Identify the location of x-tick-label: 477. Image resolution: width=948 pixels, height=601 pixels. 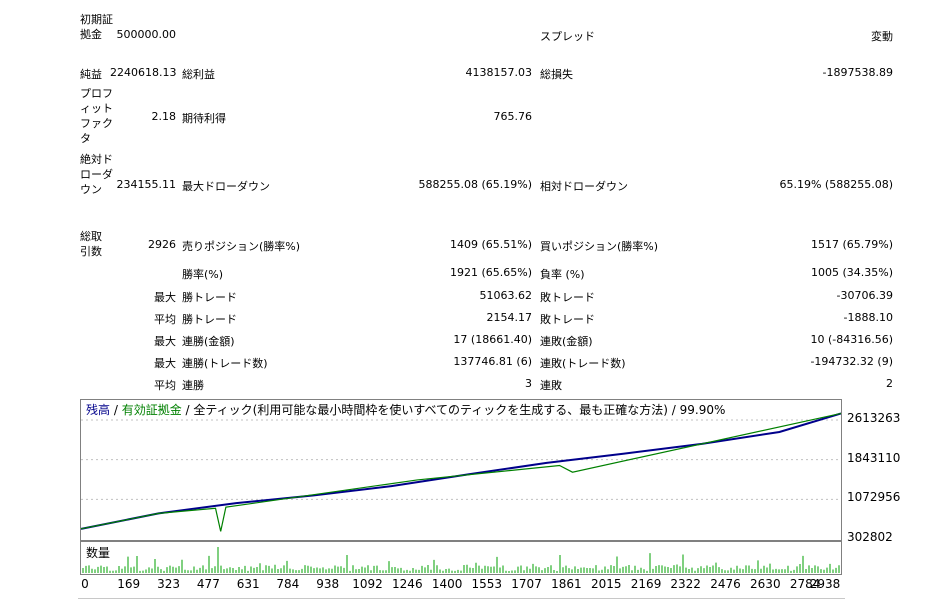
(208, 584).